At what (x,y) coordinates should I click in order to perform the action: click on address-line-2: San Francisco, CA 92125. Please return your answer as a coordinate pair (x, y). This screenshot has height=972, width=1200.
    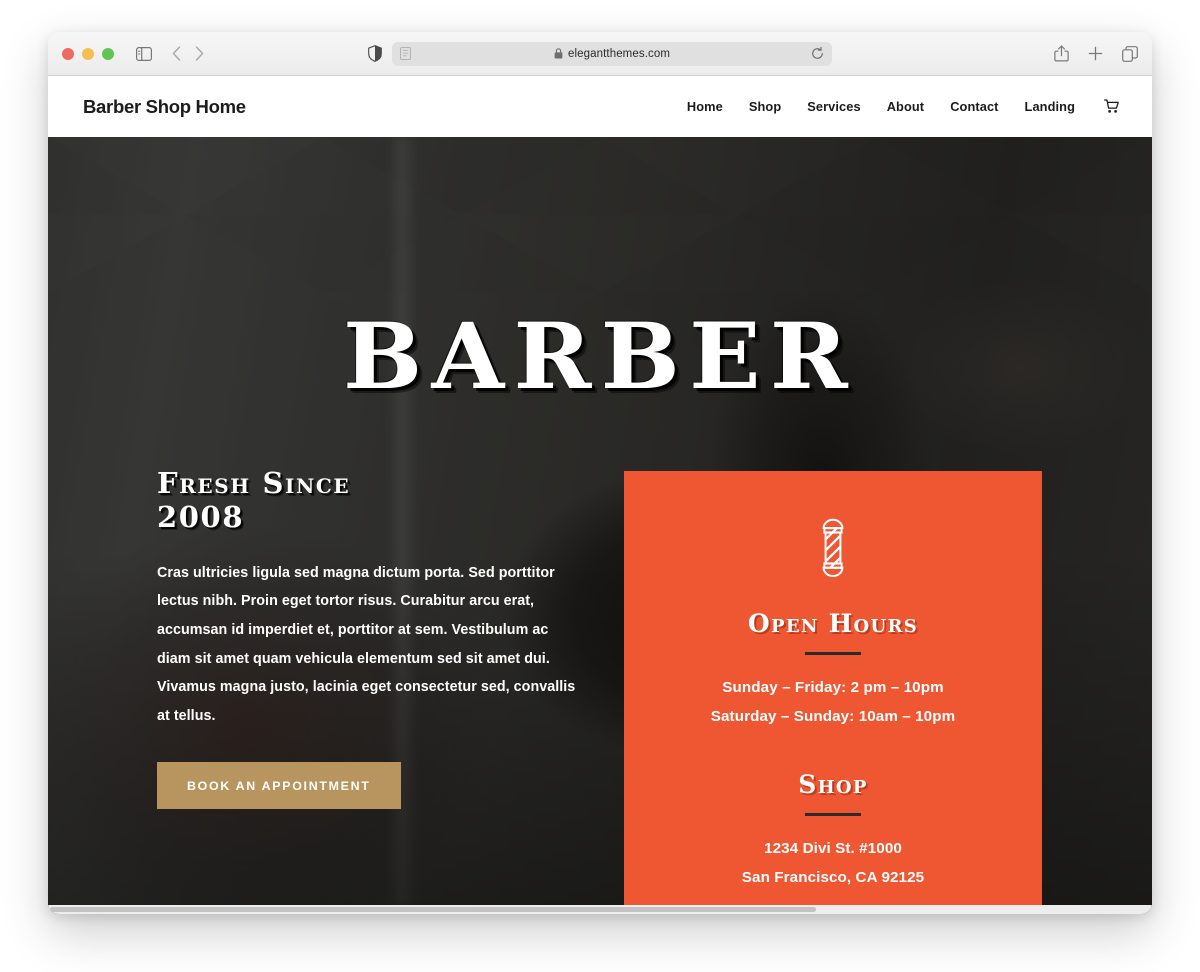
    Looking at the image, I should click on (833, 877).